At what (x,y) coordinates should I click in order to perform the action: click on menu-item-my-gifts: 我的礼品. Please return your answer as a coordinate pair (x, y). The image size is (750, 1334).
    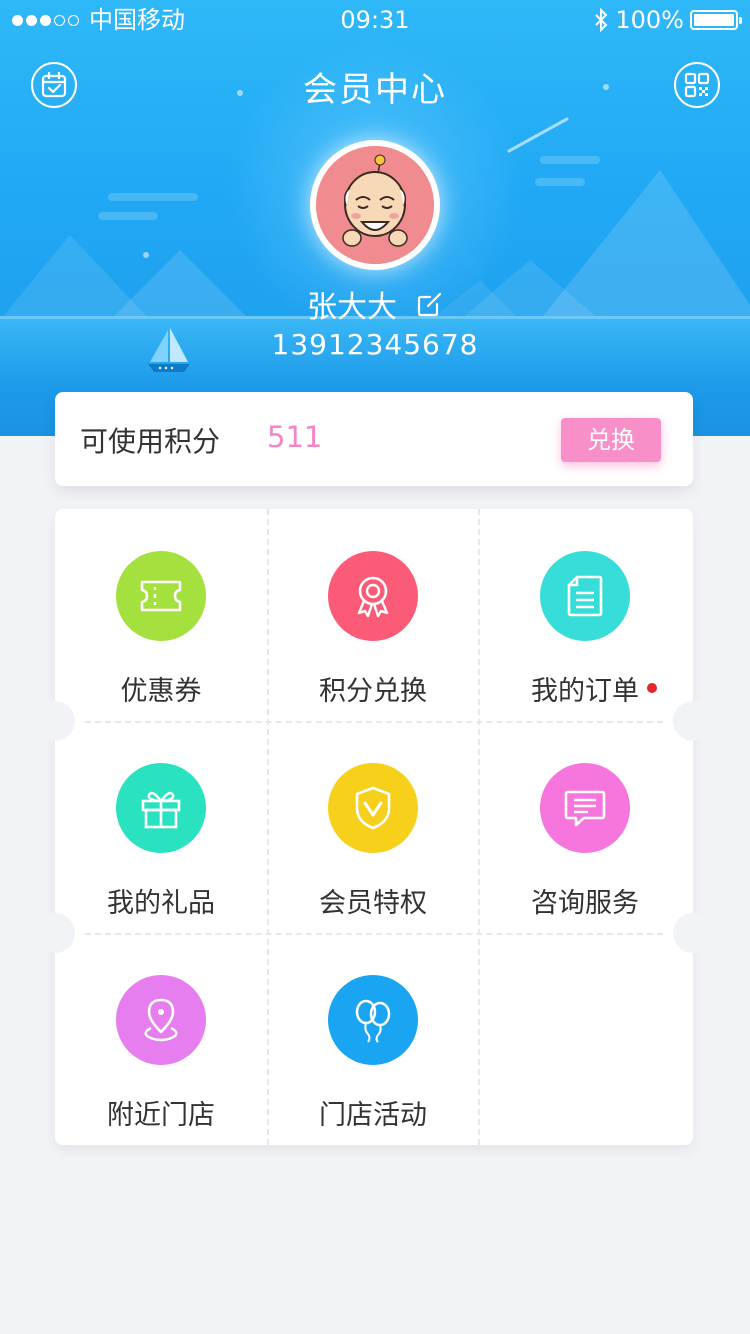
    Looking at the image, I should click on (161, 827).